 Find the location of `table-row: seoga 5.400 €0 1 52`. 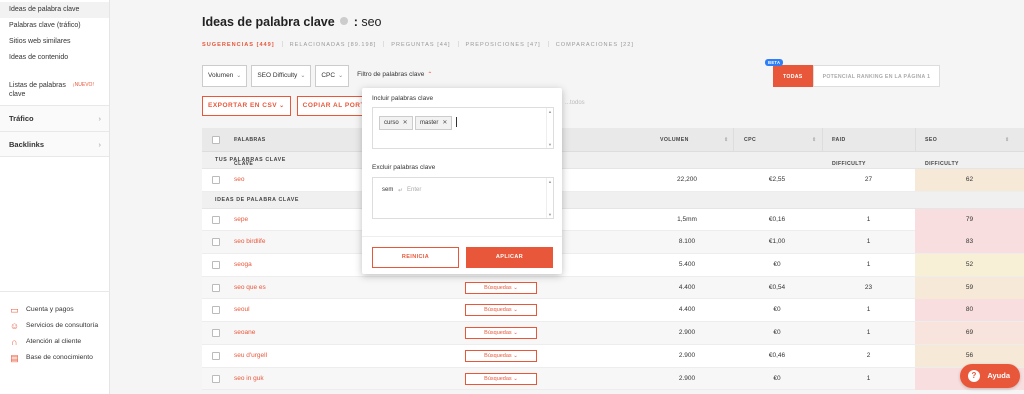

table-row: seoga 5.400 €0 1 52 is located at coordinates (613, 265).